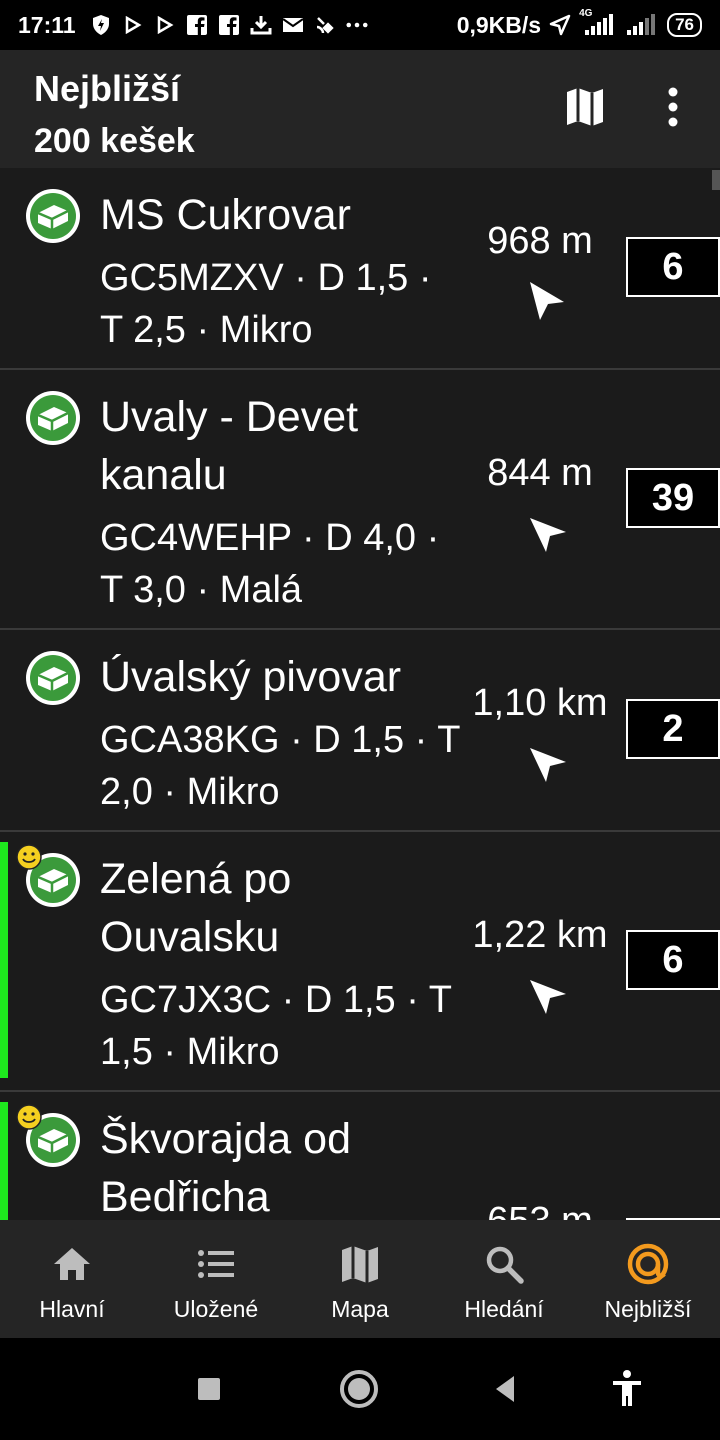 The height and width of the screenshot is (1440, 720). I want to click on satellite-icon, so click(325, 25).